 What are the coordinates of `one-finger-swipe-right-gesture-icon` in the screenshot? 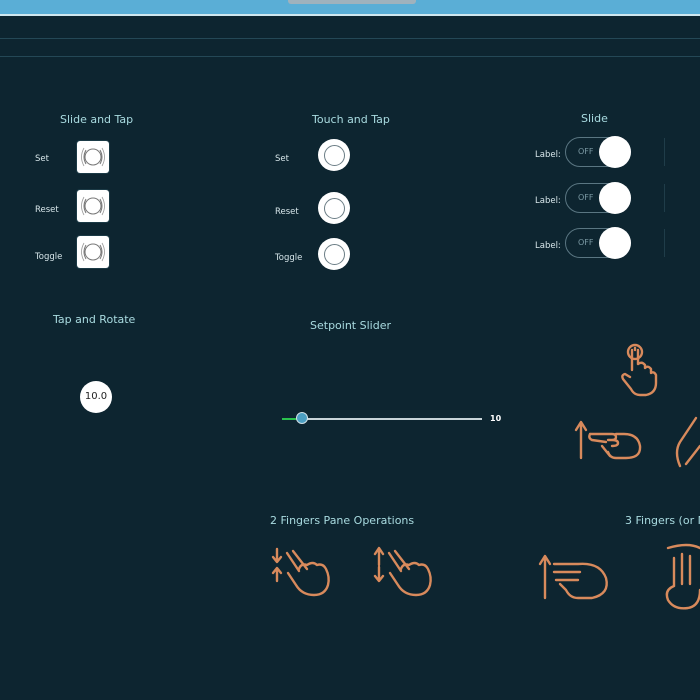 It's located at (608, 440).